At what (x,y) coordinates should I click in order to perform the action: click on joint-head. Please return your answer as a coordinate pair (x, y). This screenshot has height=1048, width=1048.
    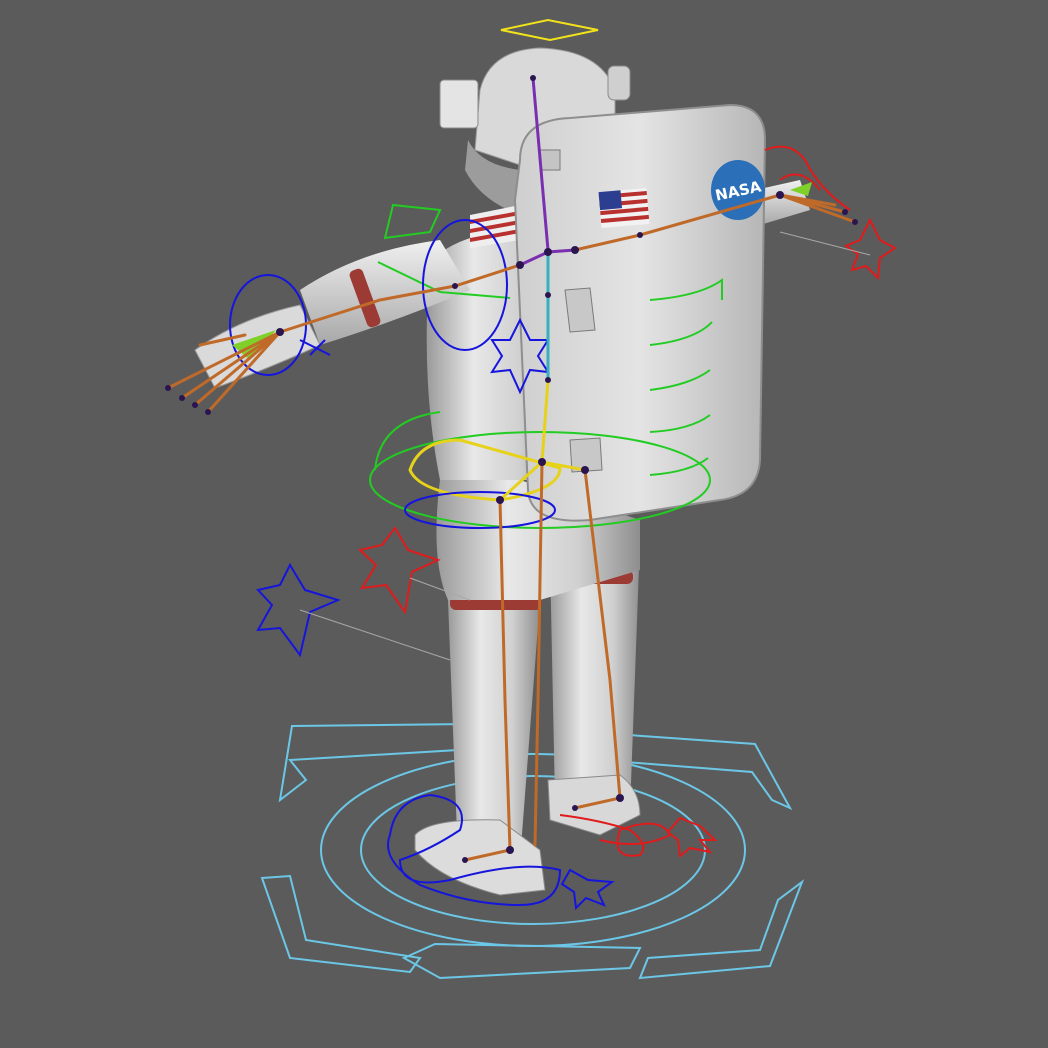
    Looking at the image, I should click on (533, 78).